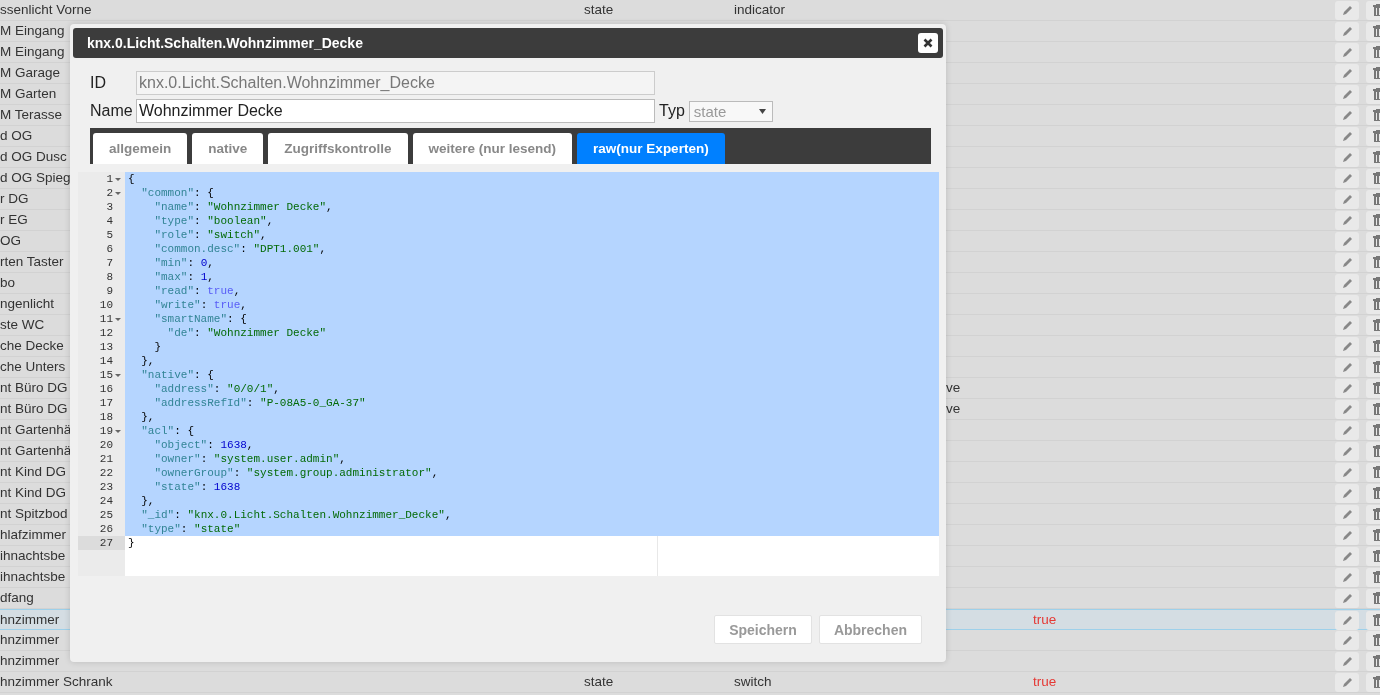 This screenshot has width=1380, height=695. What do you see at coordinates (213, 221) in the screenshot?
I see `code-line: "type": "boolean",` at bounding box center [213, 221].